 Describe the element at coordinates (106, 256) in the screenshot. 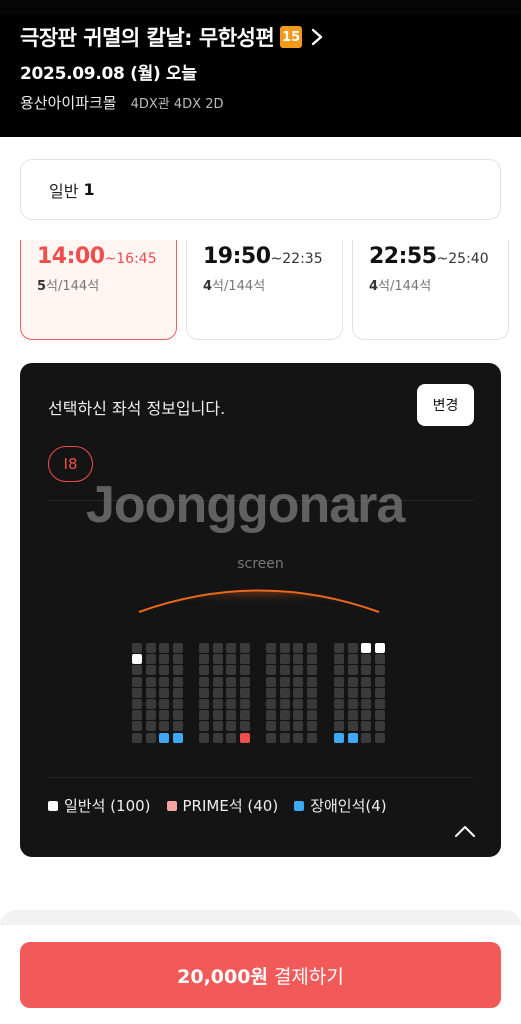

I see `timeslot-time: 14:00~16:45` at that location.